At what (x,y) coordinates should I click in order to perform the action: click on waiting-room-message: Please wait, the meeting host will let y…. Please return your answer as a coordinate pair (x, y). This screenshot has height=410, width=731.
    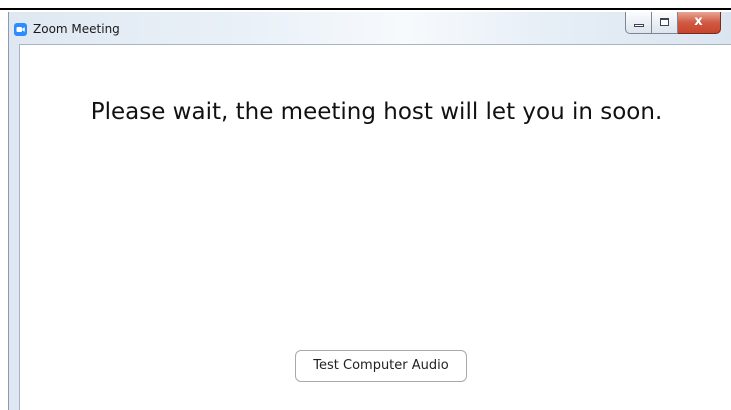
    Looking at the image, I should click on (376, 112).